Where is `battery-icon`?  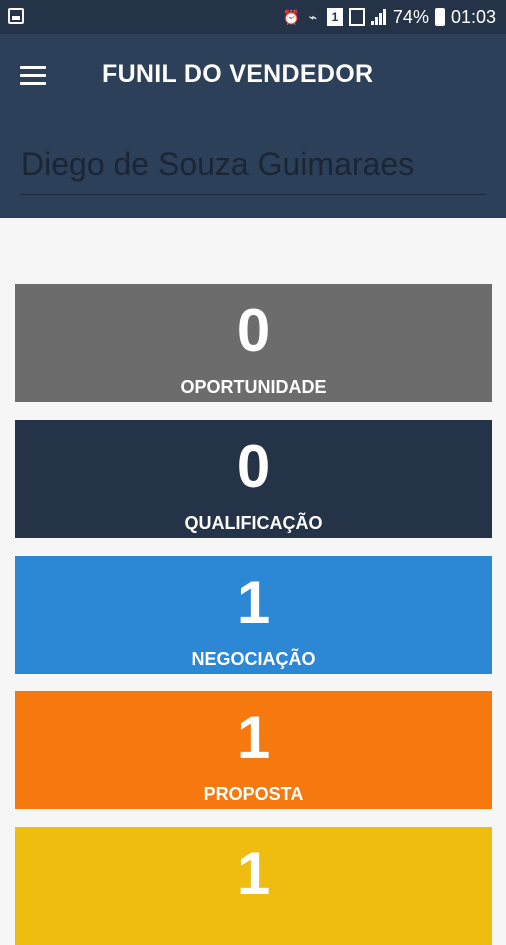 battery-icon is located at coordinates (439, 17).